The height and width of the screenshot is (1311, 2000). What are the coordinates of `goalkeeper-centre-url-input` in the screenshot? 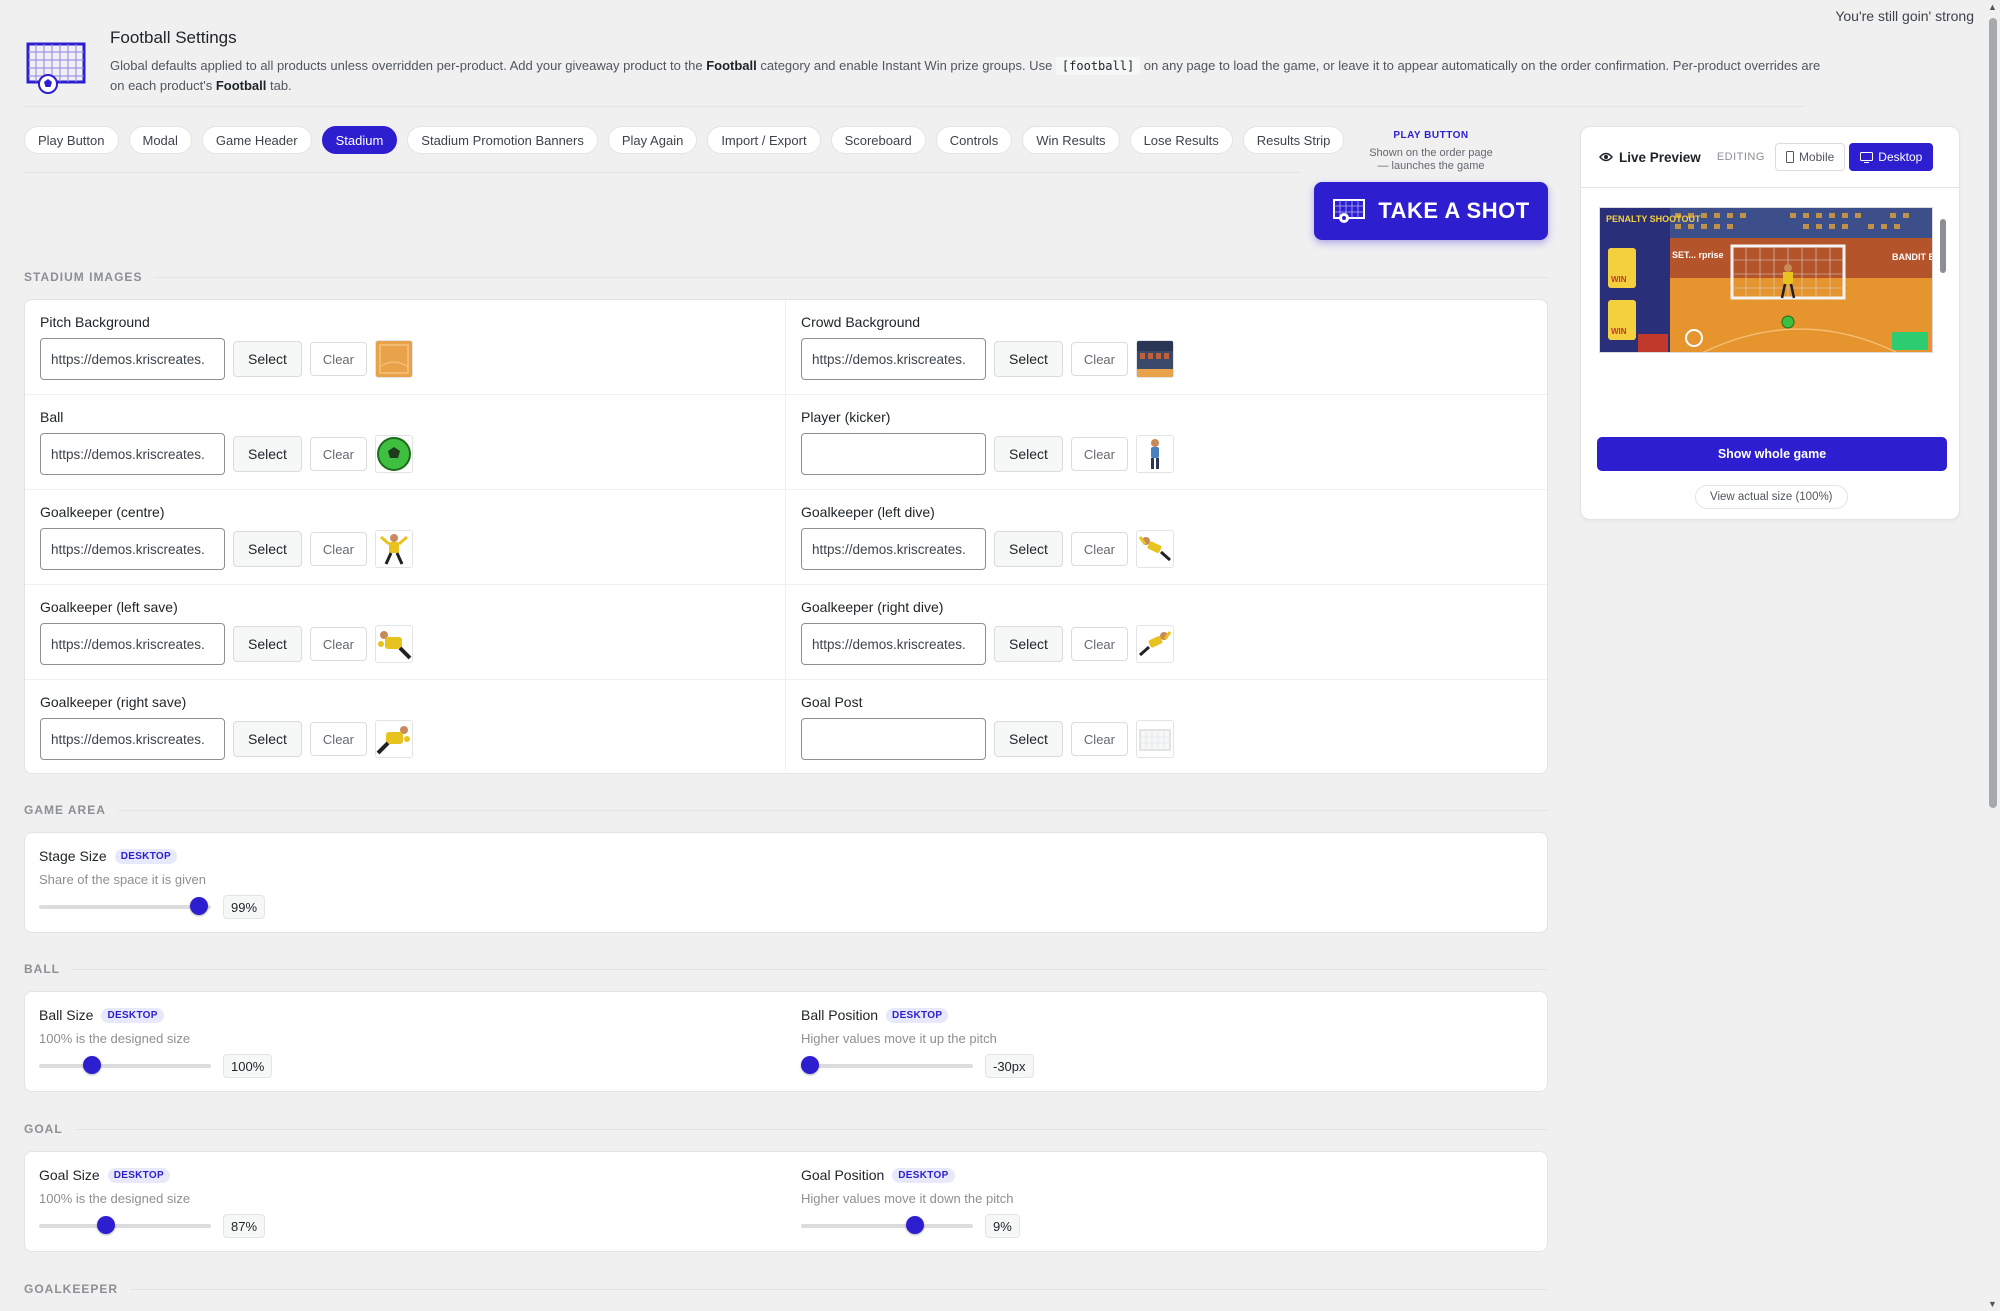 It's located at (132, 549).